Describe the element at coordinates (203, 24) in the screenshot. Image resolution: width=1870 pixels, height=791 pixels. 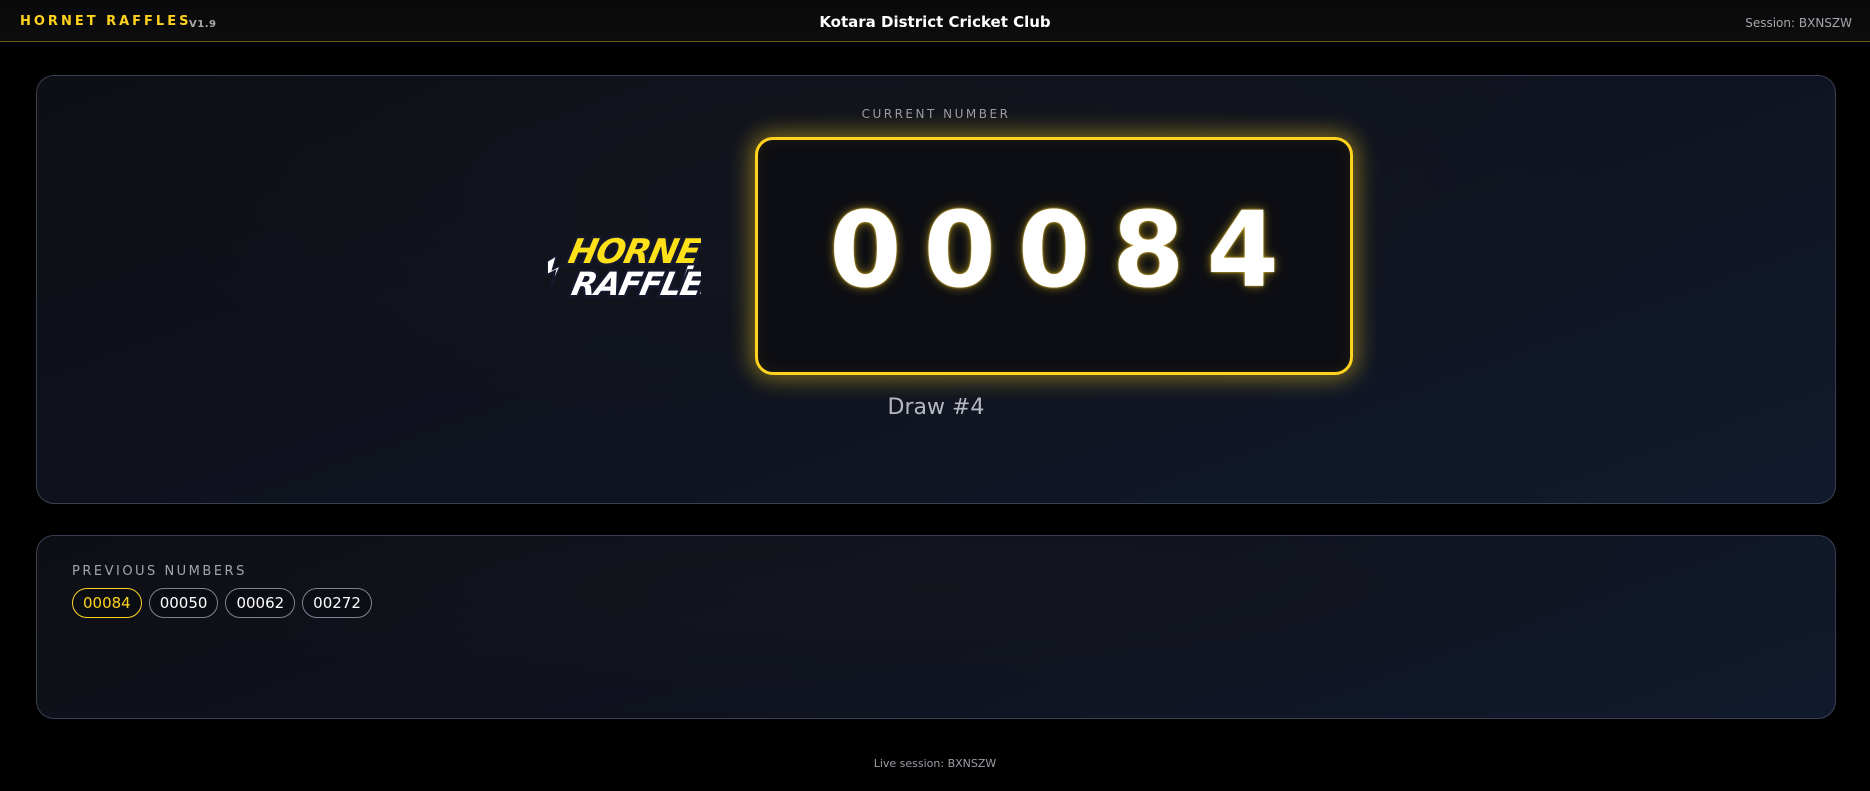
I see `app-version: V1.9` at that location.